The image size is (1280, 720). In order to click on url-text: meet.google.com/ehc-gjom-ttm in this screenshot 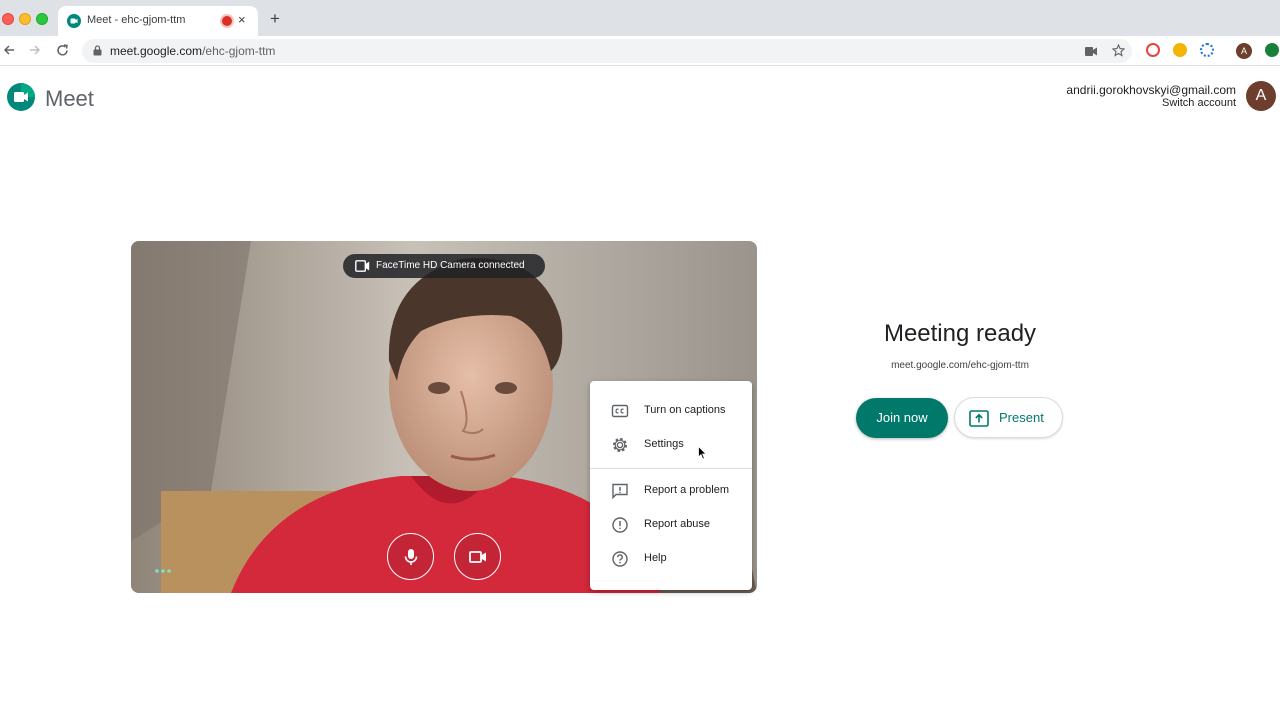, I will do `click(193, 51)`.